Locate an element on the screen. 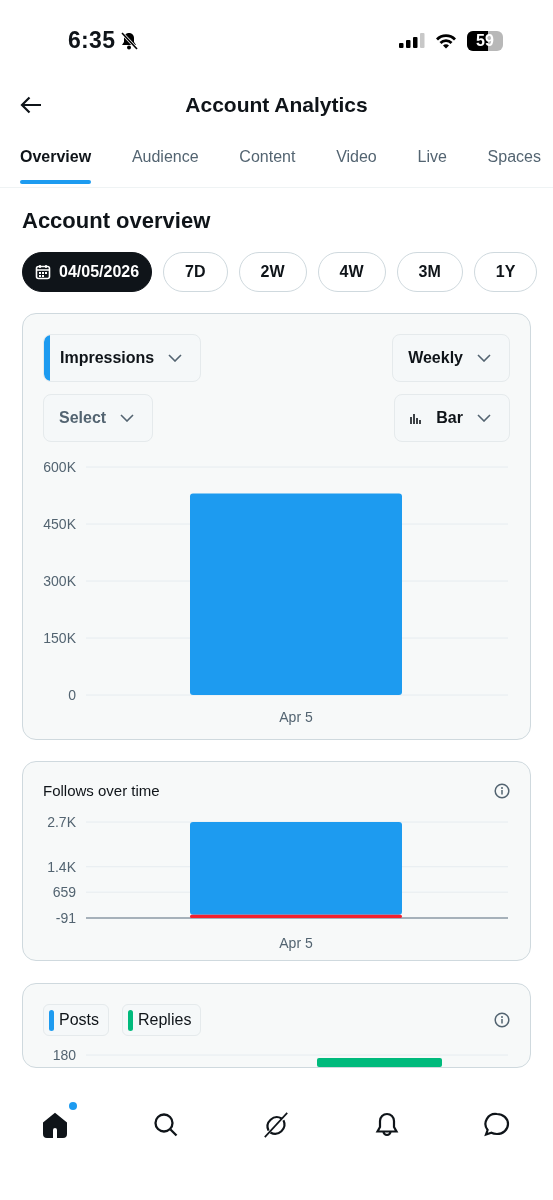  legend-toggle: Replies is located at coordinates (162, 1020).